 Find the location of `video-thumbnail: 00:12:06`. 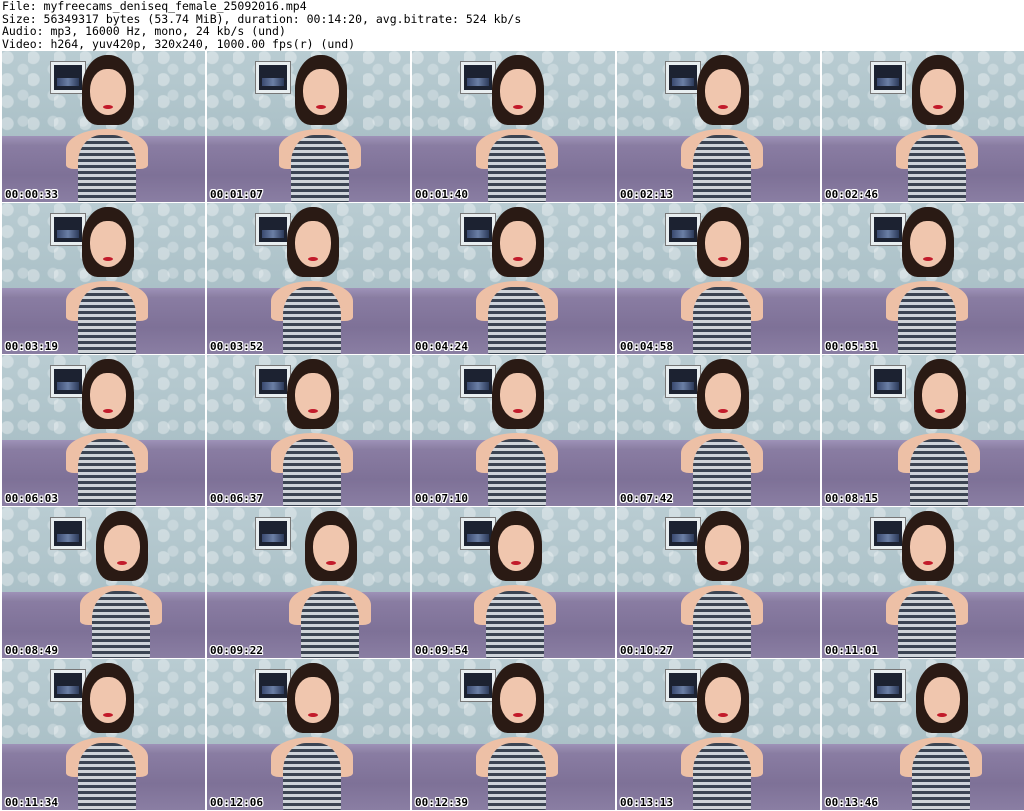

video-thumbnail: 00:12:06 is located at coordinates (308, 734).